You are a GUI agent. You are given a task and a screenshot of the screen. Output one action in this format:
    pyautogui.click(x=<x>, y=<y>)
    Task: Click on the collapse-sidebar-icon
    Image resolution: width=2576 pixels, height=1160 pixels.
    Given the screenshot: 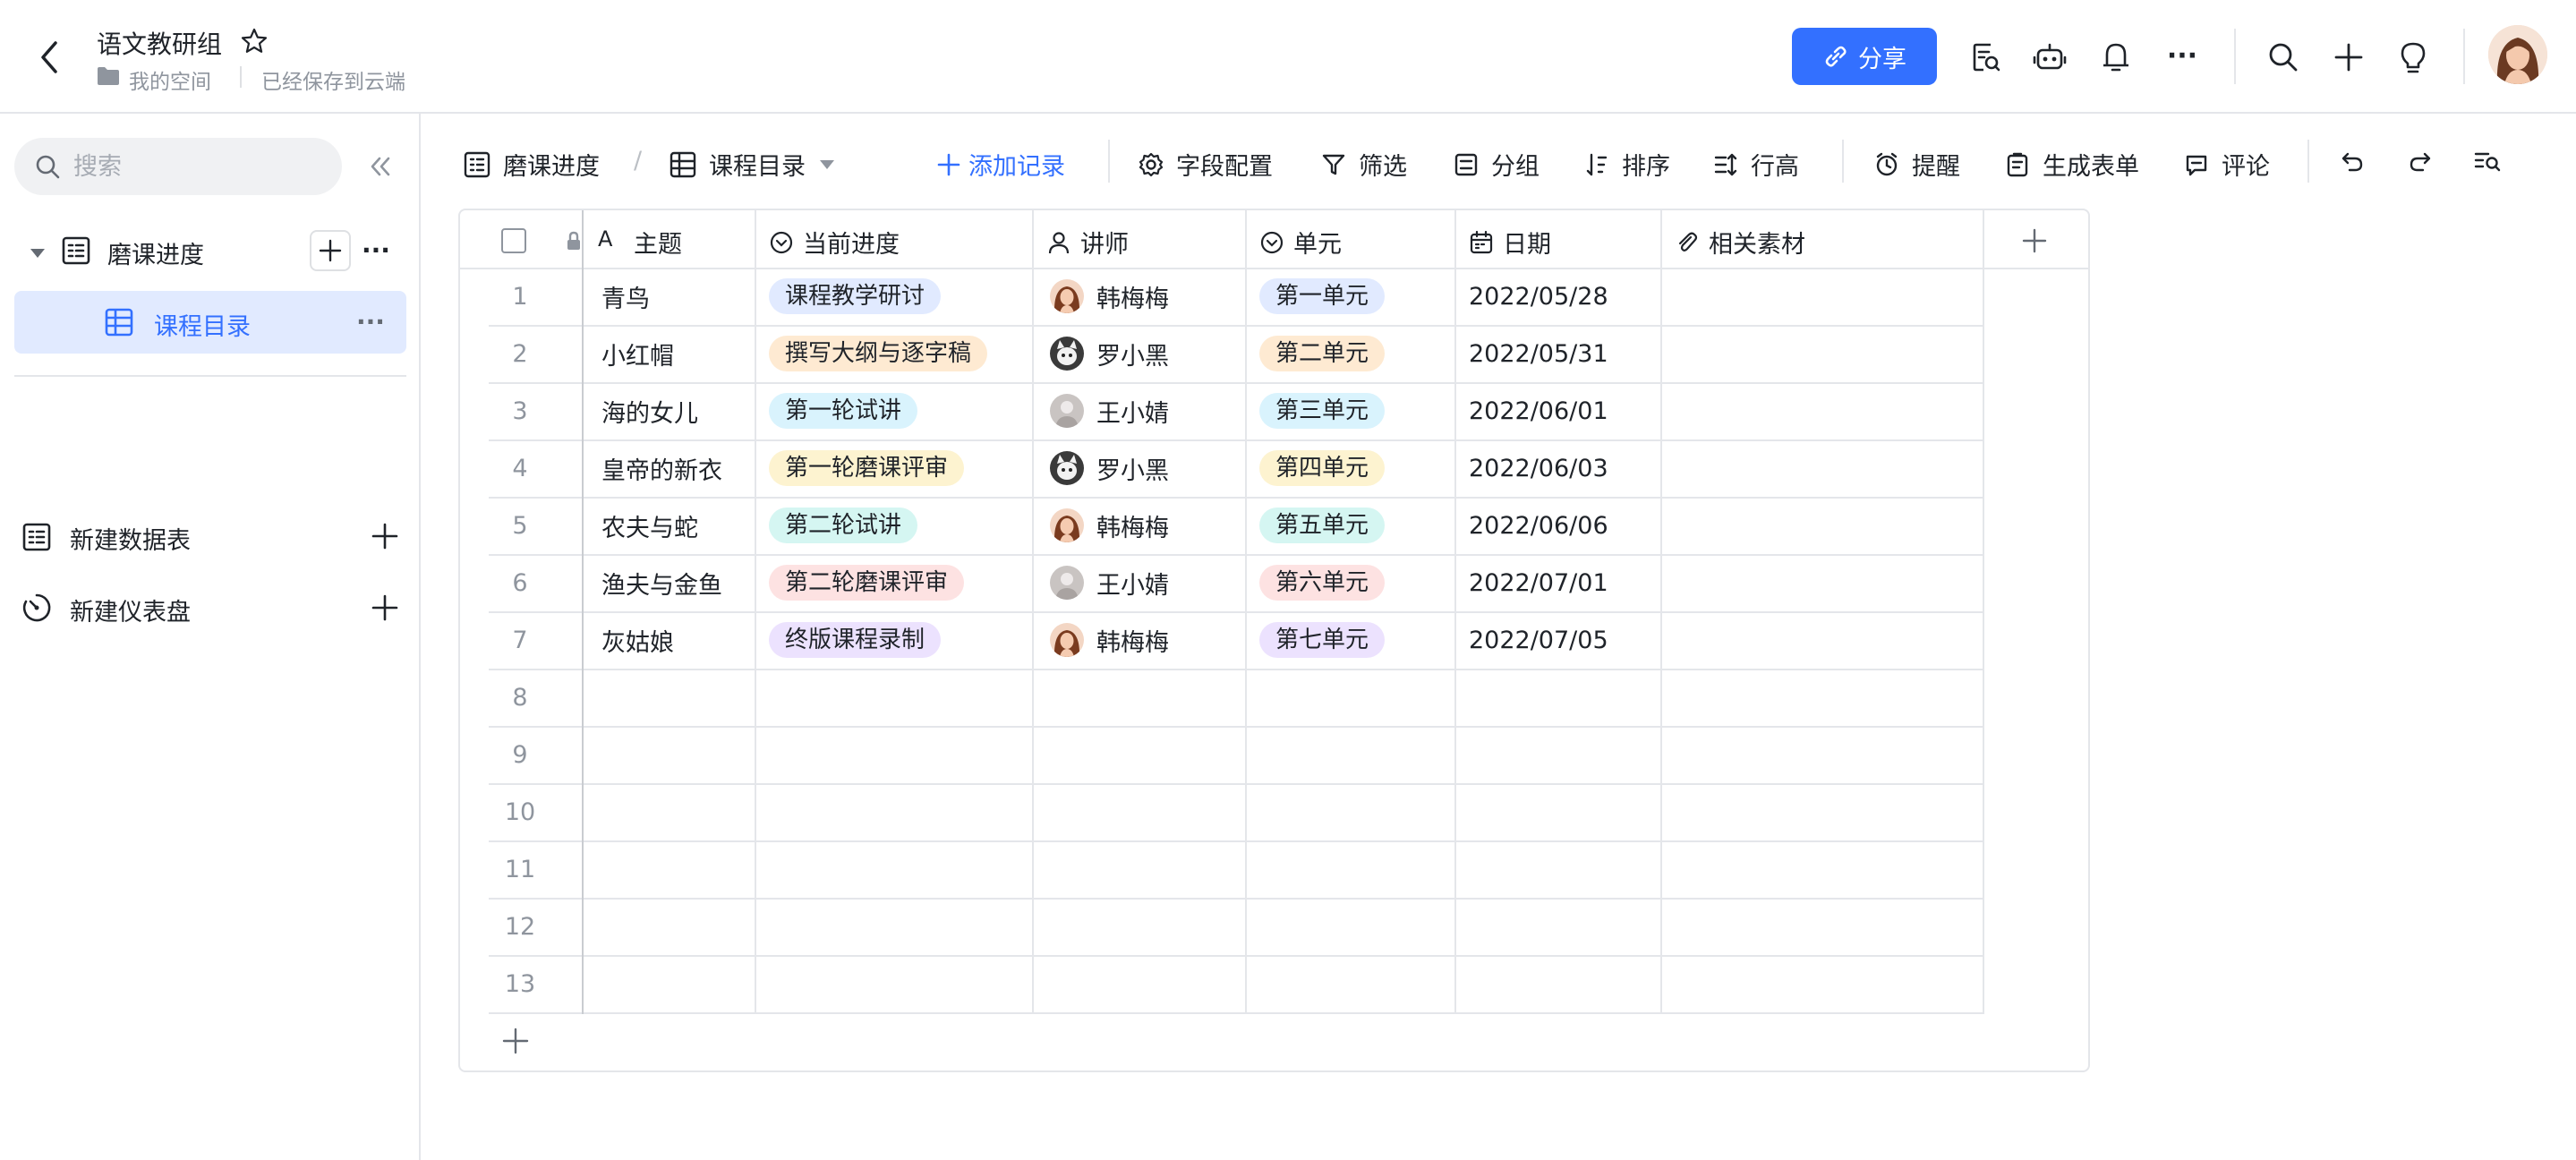 What is the action you would take?
    pyautogui.click(x=380, y=166)
    